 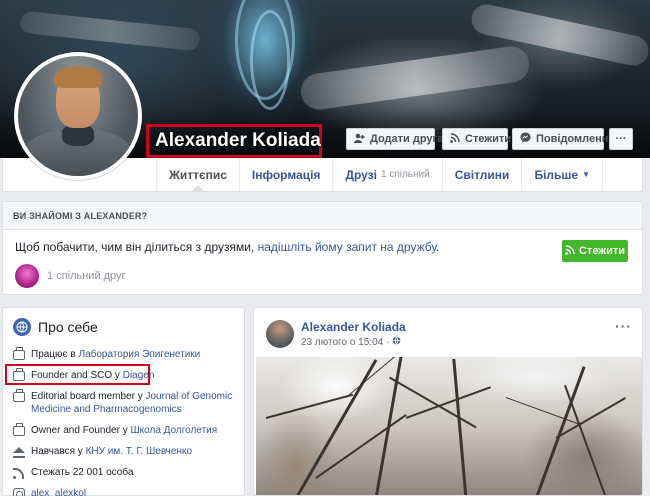 I want to click on tab-more: Більше ▼, so click(x=562, y=174).